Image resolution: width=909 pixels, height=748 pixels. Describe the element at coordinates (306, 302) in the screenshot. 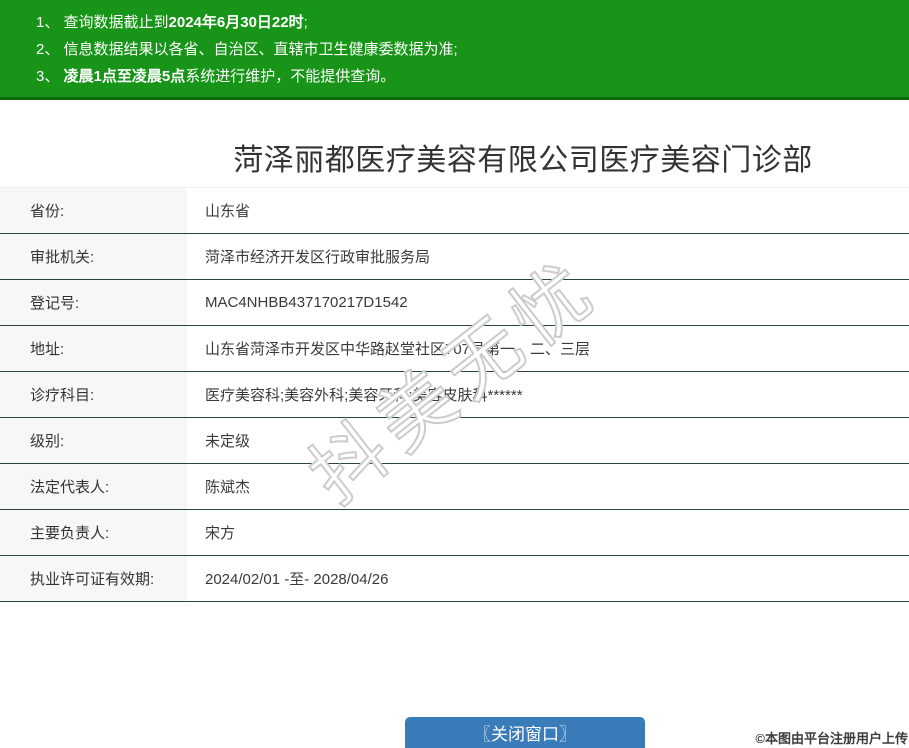

I see `row-value: MAC4NHBB437170217D1542` at that location.